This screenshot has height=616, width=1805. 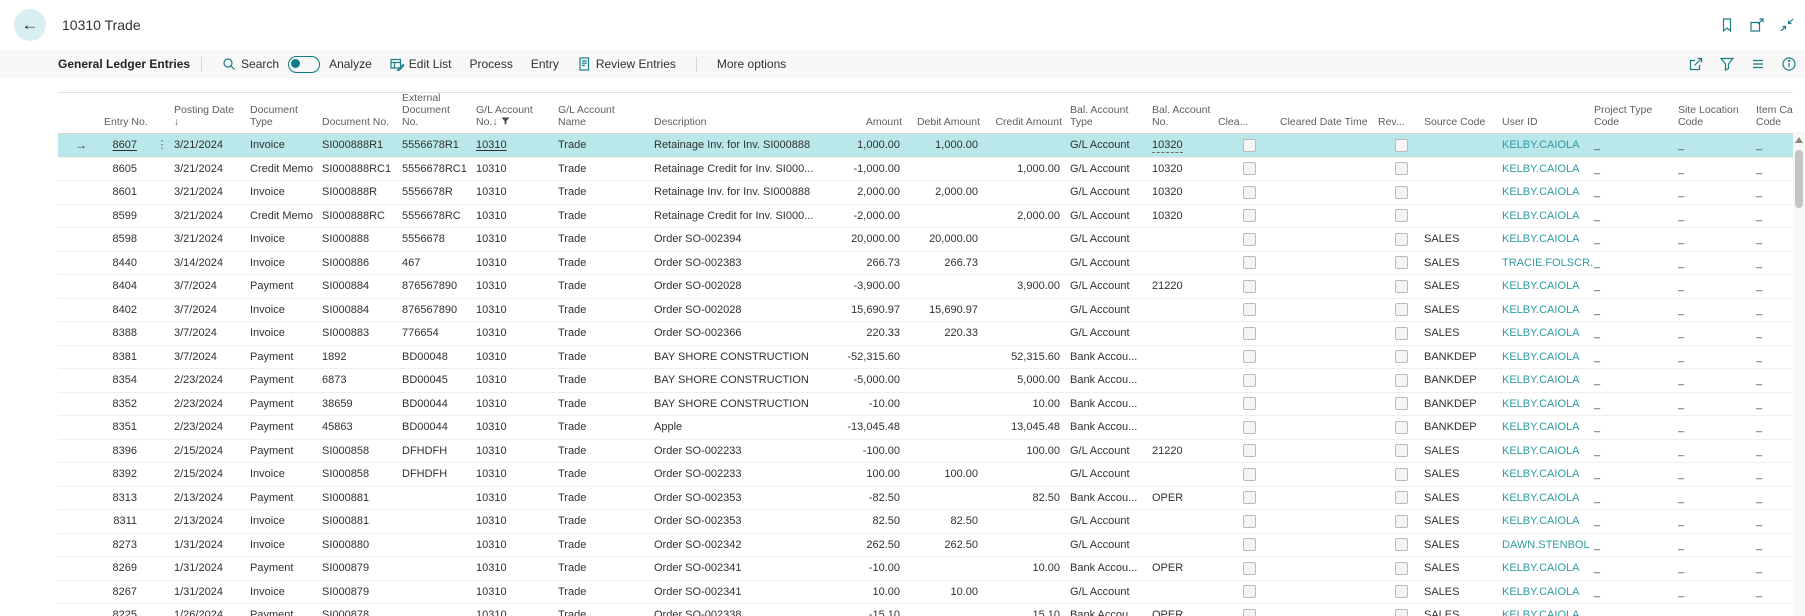 What do you see at coordinates (127, 451) in the screenshot?
I see `cell-entry-no: 8396` at bounding box center [127, 451].